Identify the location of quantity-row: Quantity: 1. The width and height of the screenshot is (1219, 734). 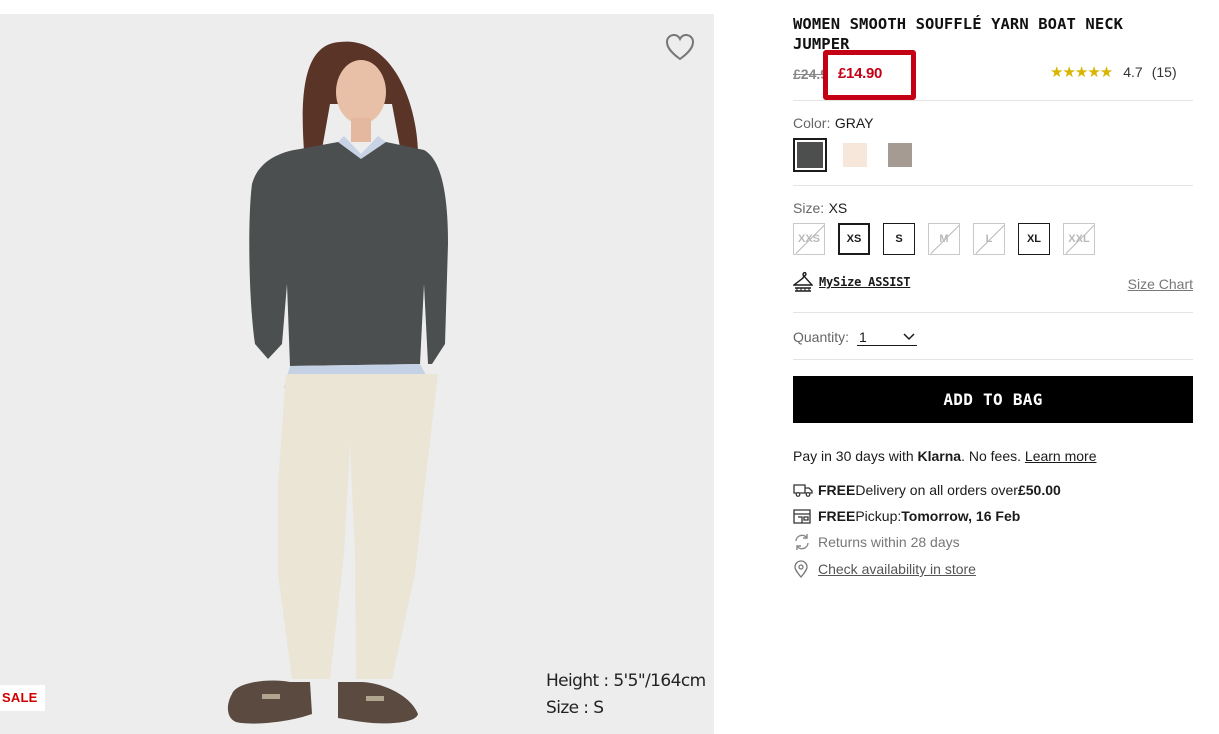
(855, 337).